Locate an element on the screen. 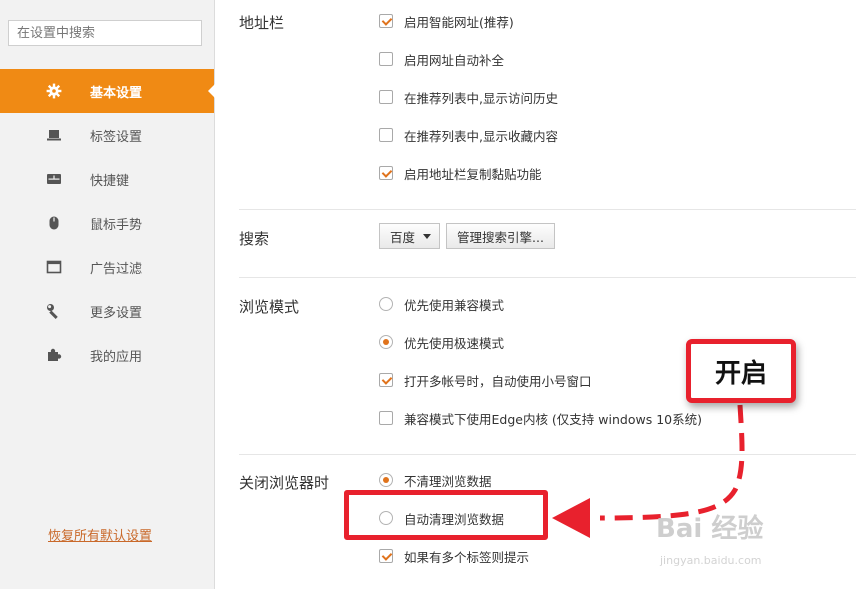  sidebar-item-more-settings: 更多设置 is located at coordinates (107, 311).